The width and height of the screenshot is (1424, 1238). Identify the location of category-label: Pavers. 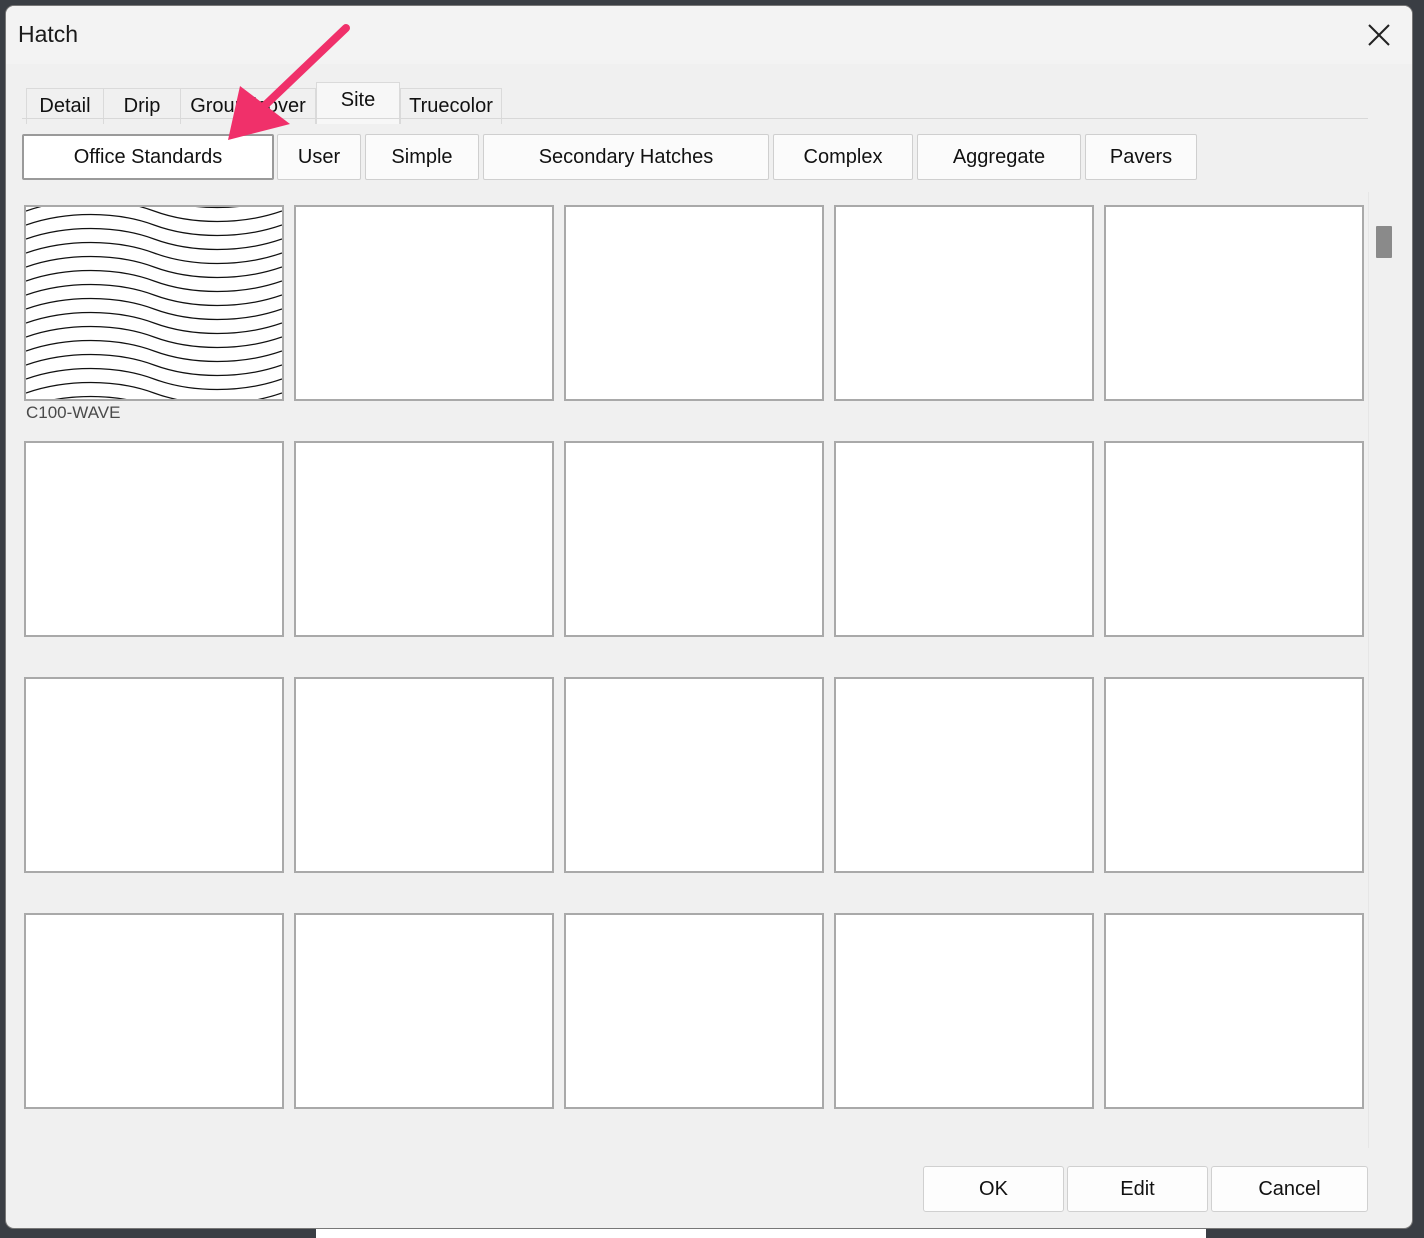
(1141, 156).